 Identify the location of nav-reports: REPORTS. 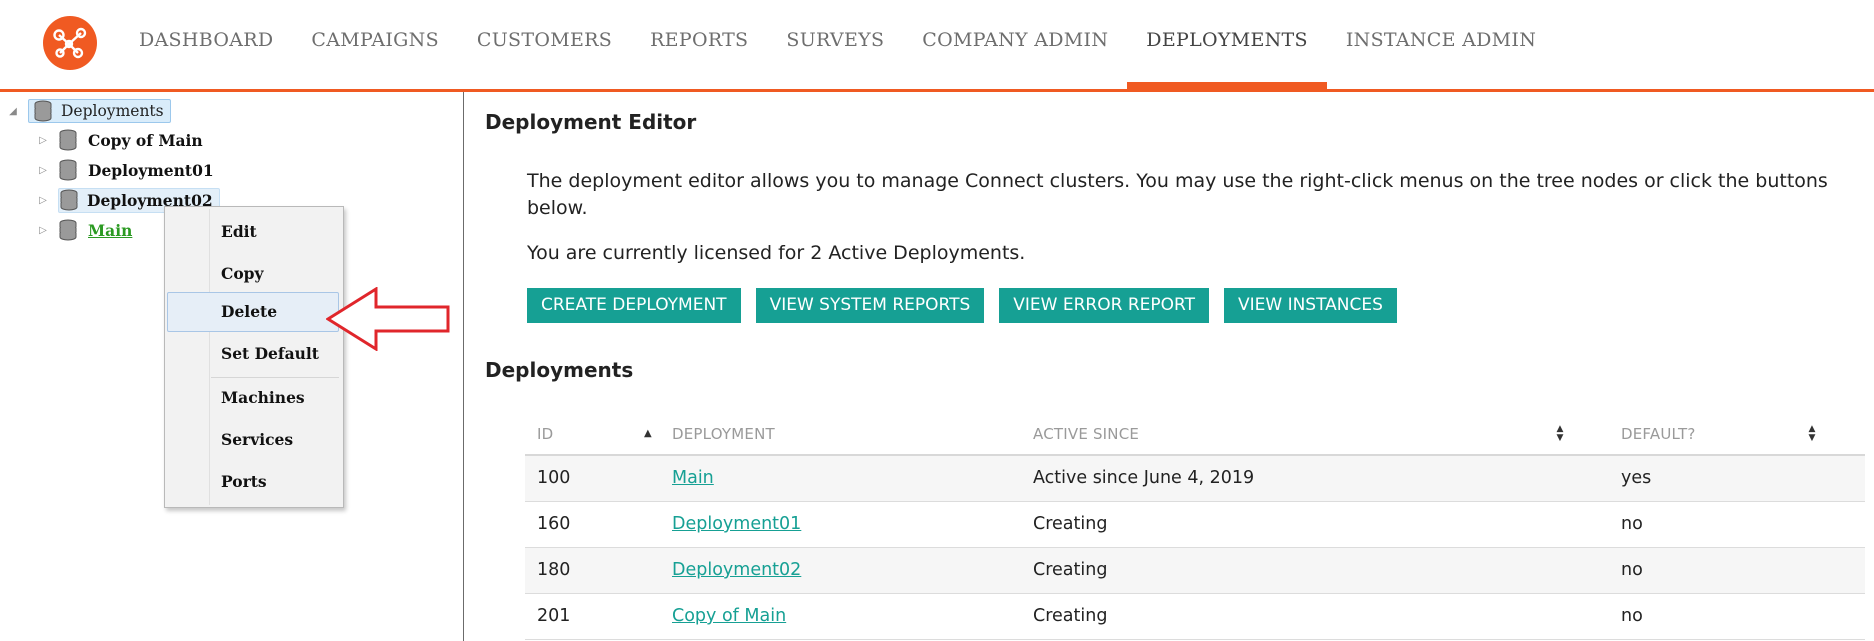
(699, 44).